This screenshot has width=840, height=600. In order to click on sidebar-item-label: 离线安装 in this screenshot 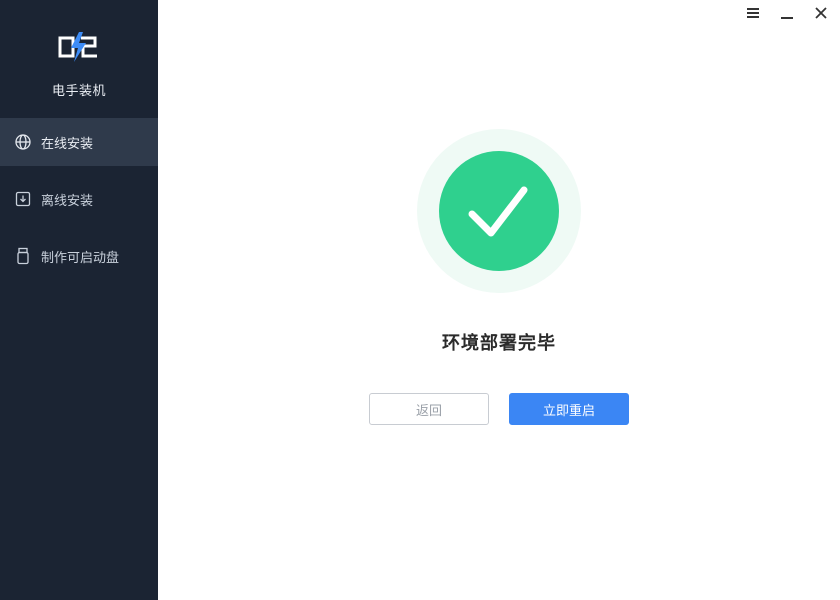, I will do `click(67, 201)`.